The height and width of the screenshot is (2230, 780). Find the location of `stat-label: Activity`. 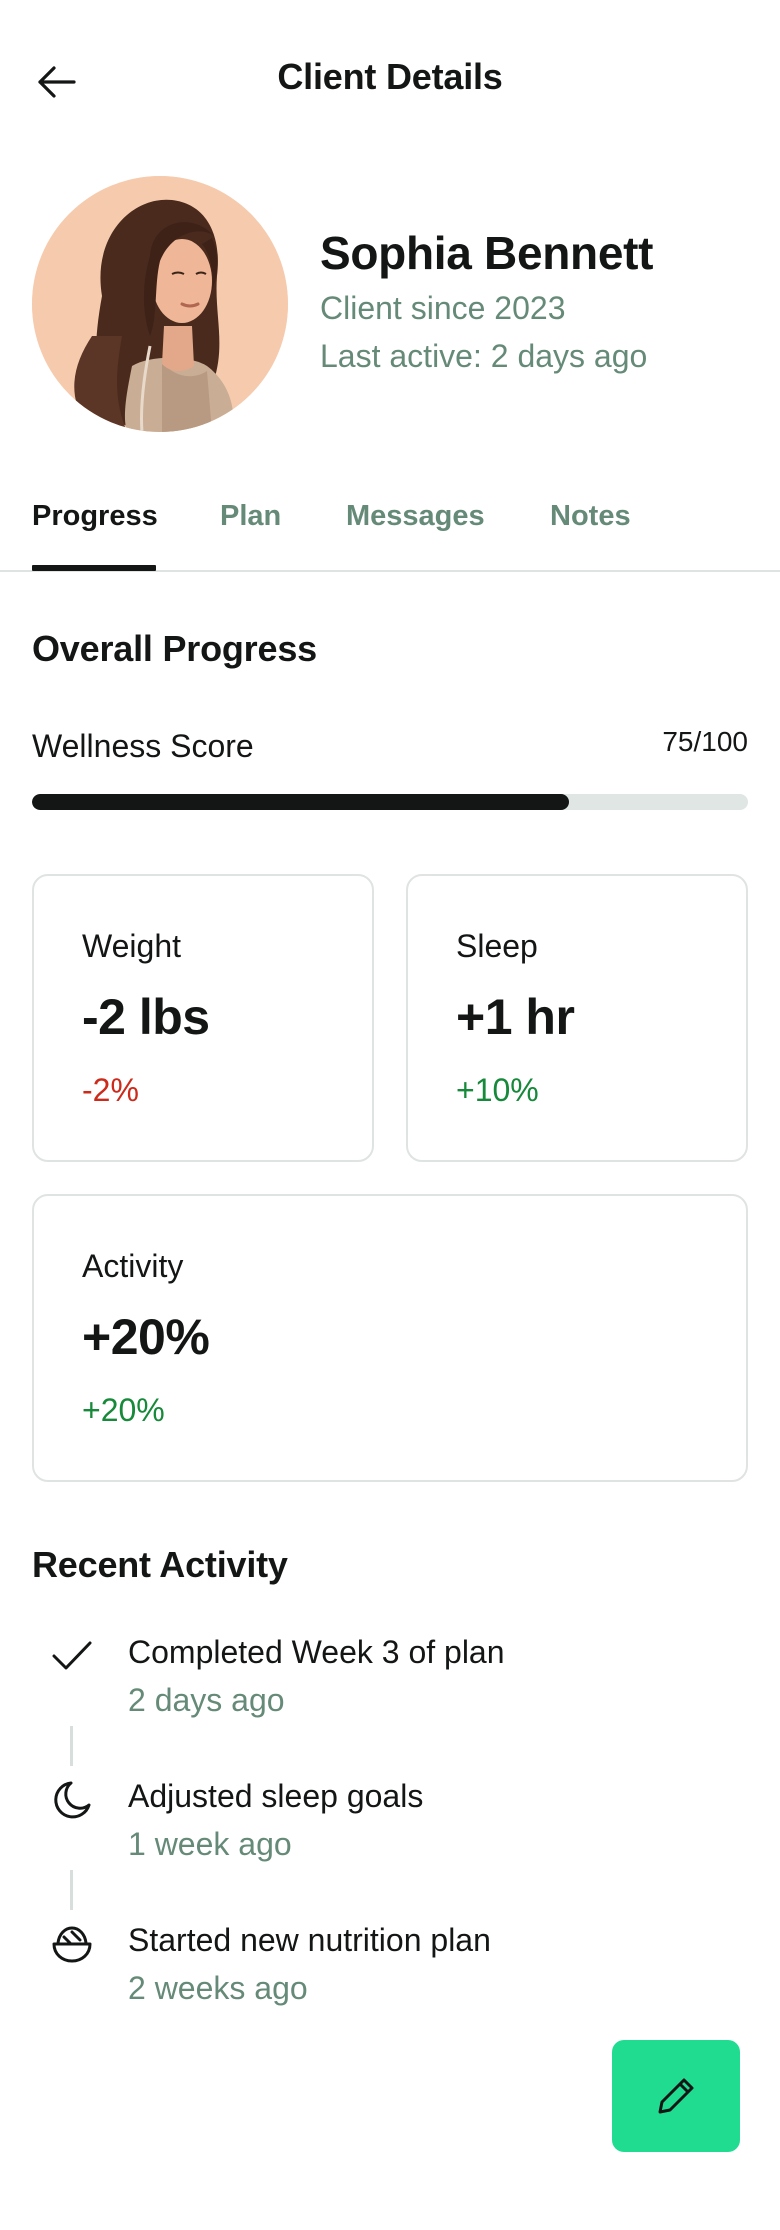

stat-label: Activity is located at coordinates (133, 1266).